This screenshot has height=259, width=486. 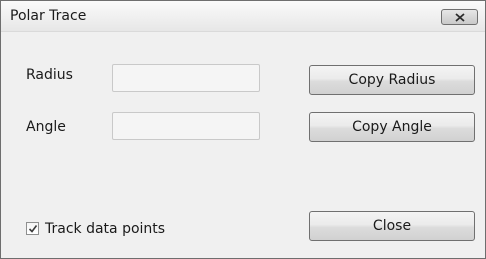 I want to click on radius-field, so click(x=186, y=78).